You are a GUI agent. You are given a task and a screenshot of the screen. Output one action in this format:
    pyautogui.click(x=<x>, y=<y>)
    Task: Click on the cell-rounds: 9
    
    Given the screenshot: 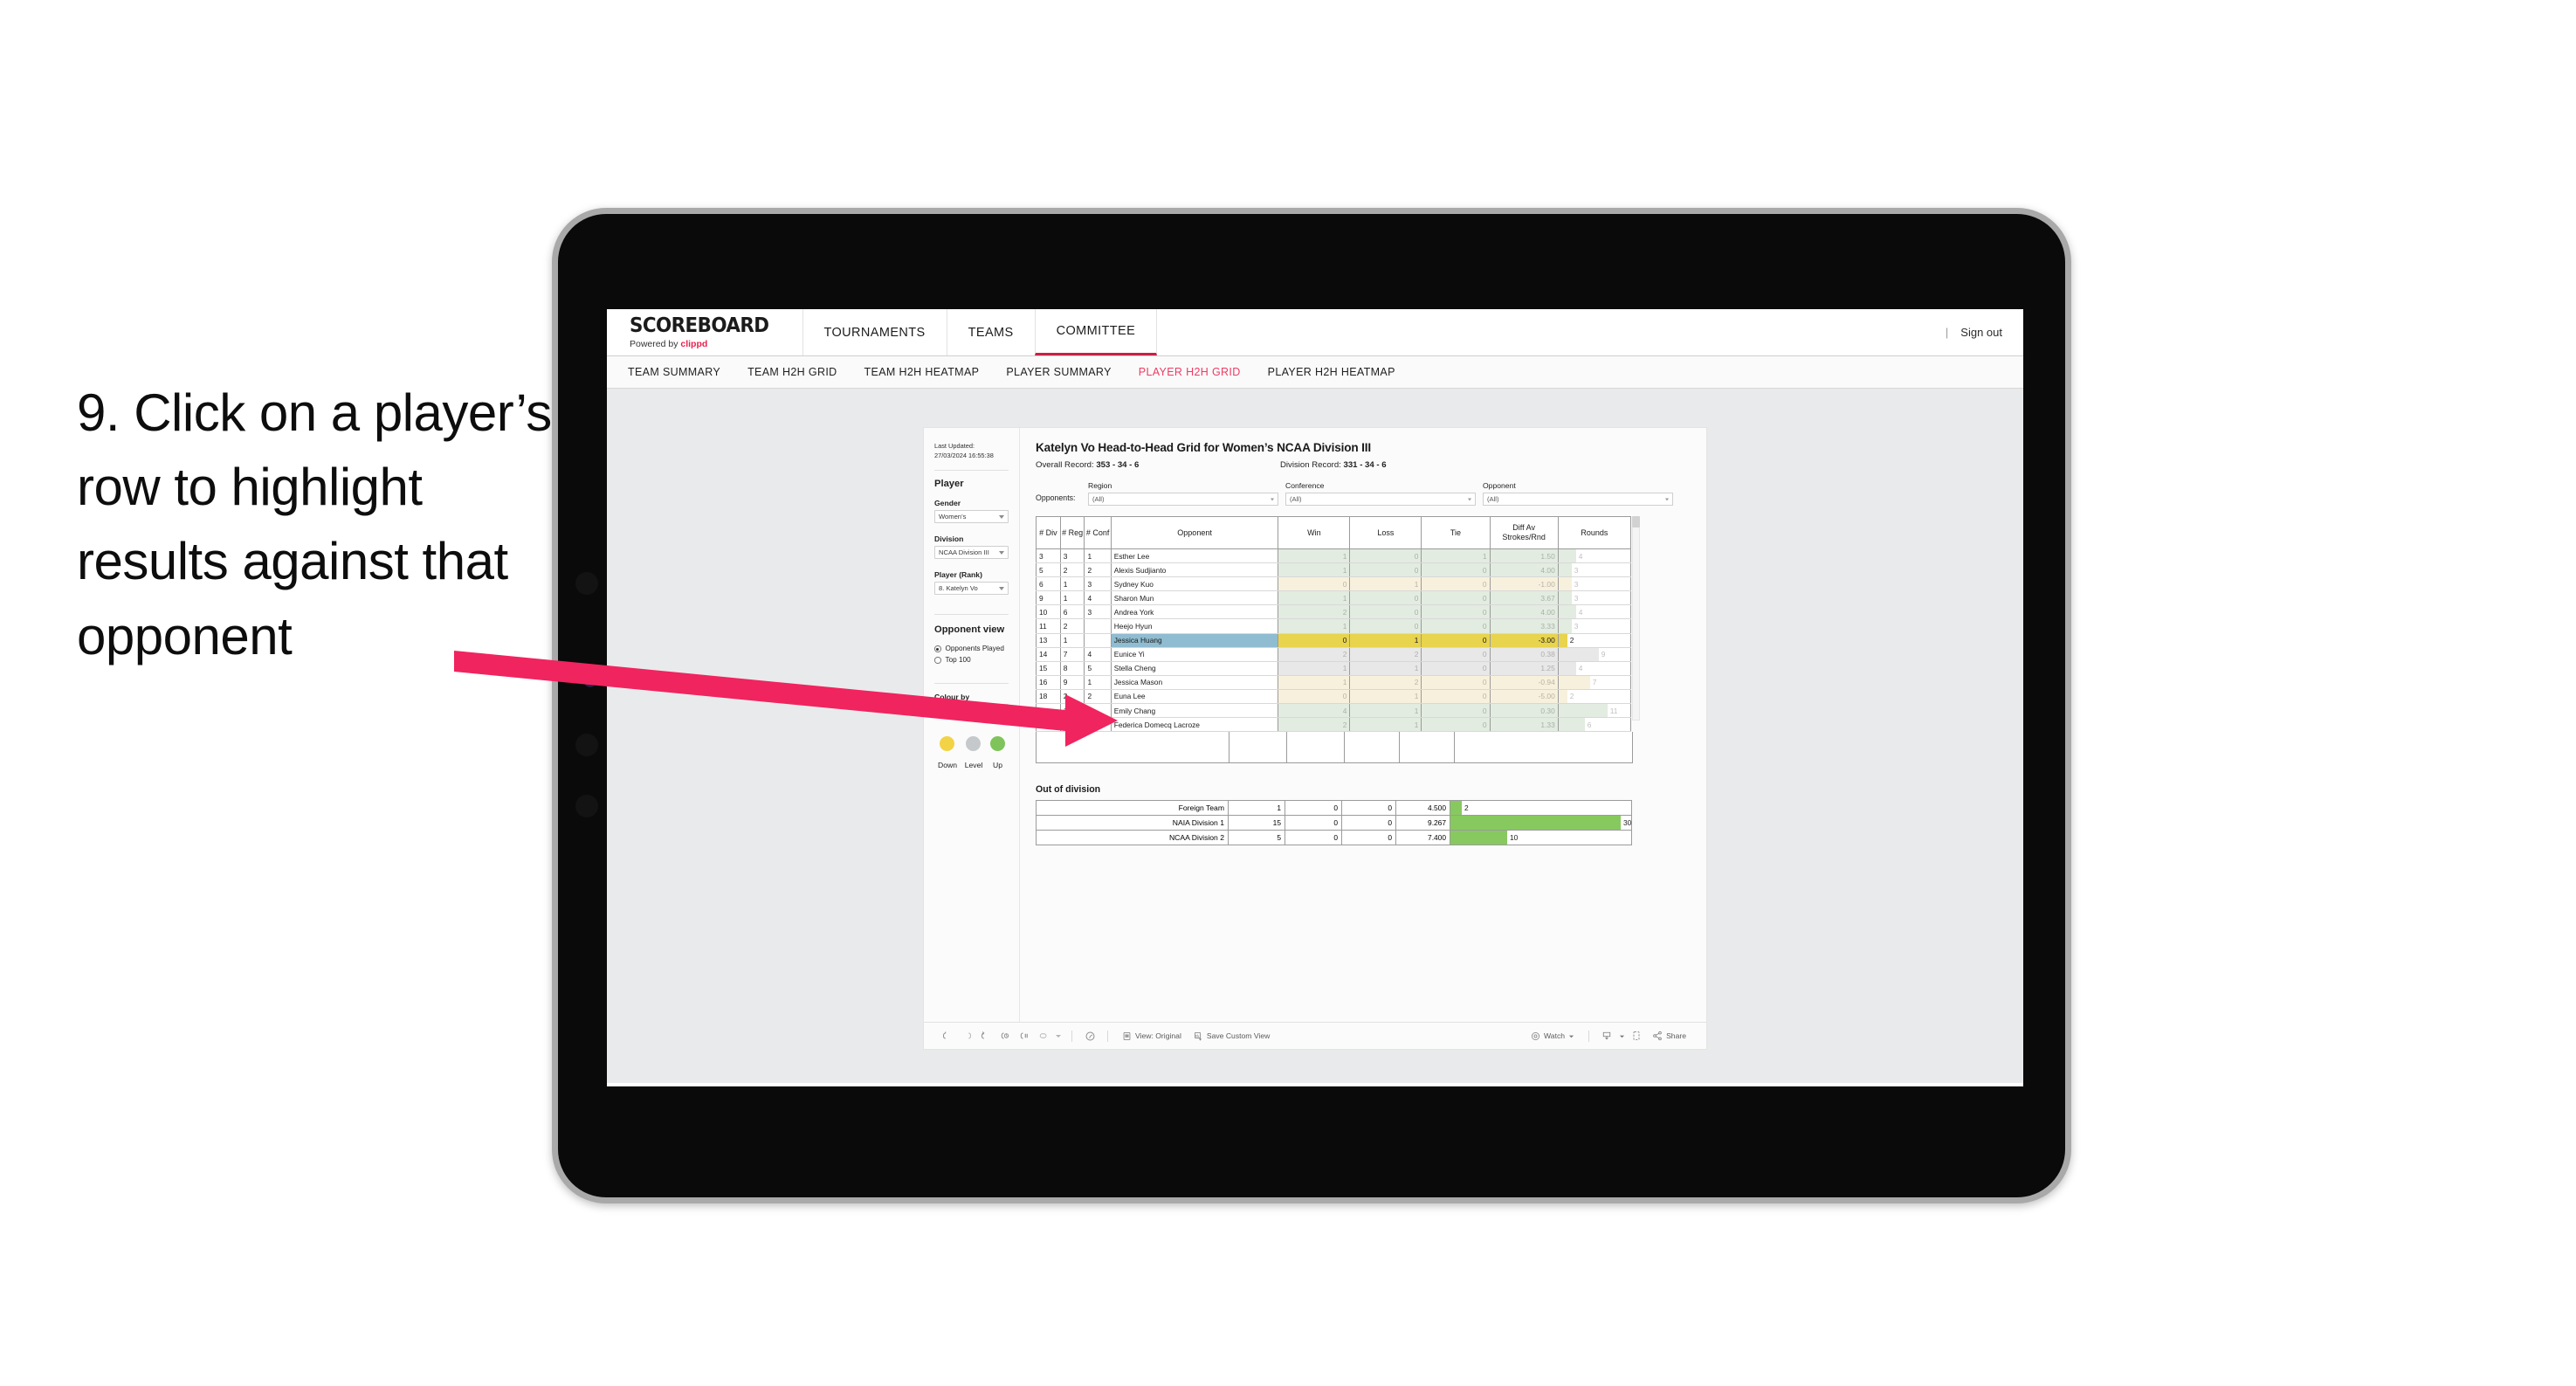 What is the action you would take?
    pyautogui.click(x=1594, y=655)
    